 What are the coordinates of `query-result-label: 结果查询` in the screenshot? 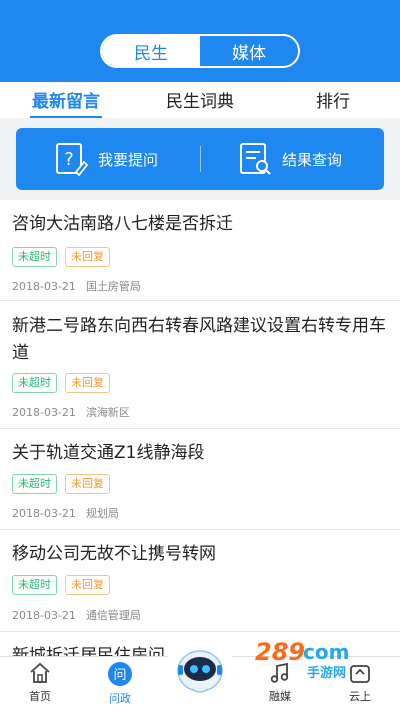 It's located at (312, 159).